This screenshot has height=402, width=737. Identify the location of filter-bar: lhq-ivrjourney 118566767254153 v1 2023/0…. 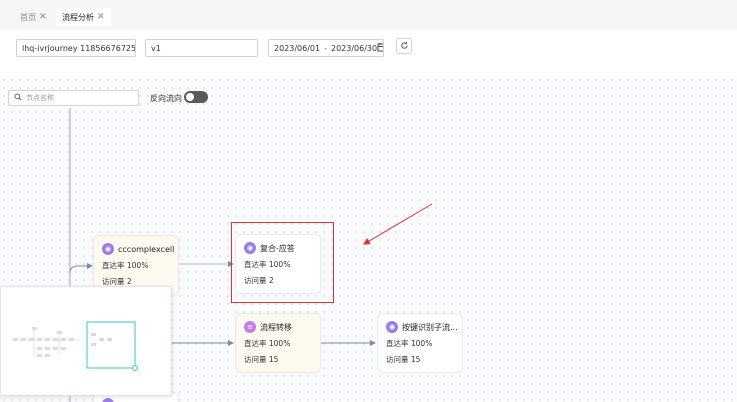
(368, 47).